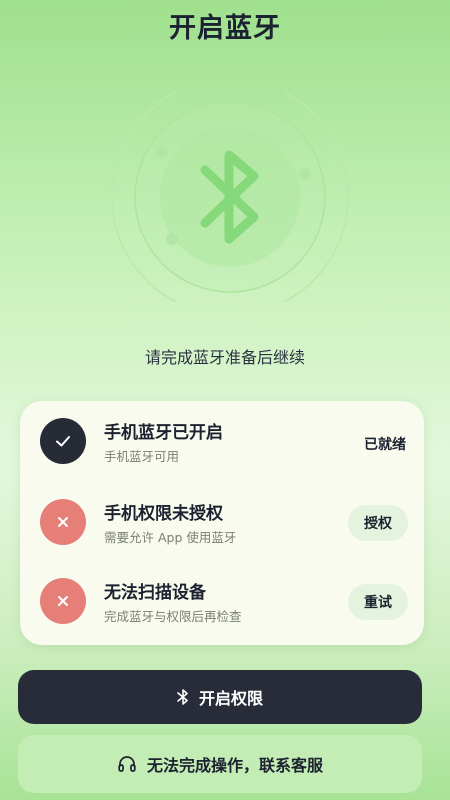 The image size is (450, 800). Describe the element at coordinates (222, 601) in the screenshot. I see `checklist-item-scan: 无法扫描设备 完成蓝牙与权限后再检查 重试` at that location.